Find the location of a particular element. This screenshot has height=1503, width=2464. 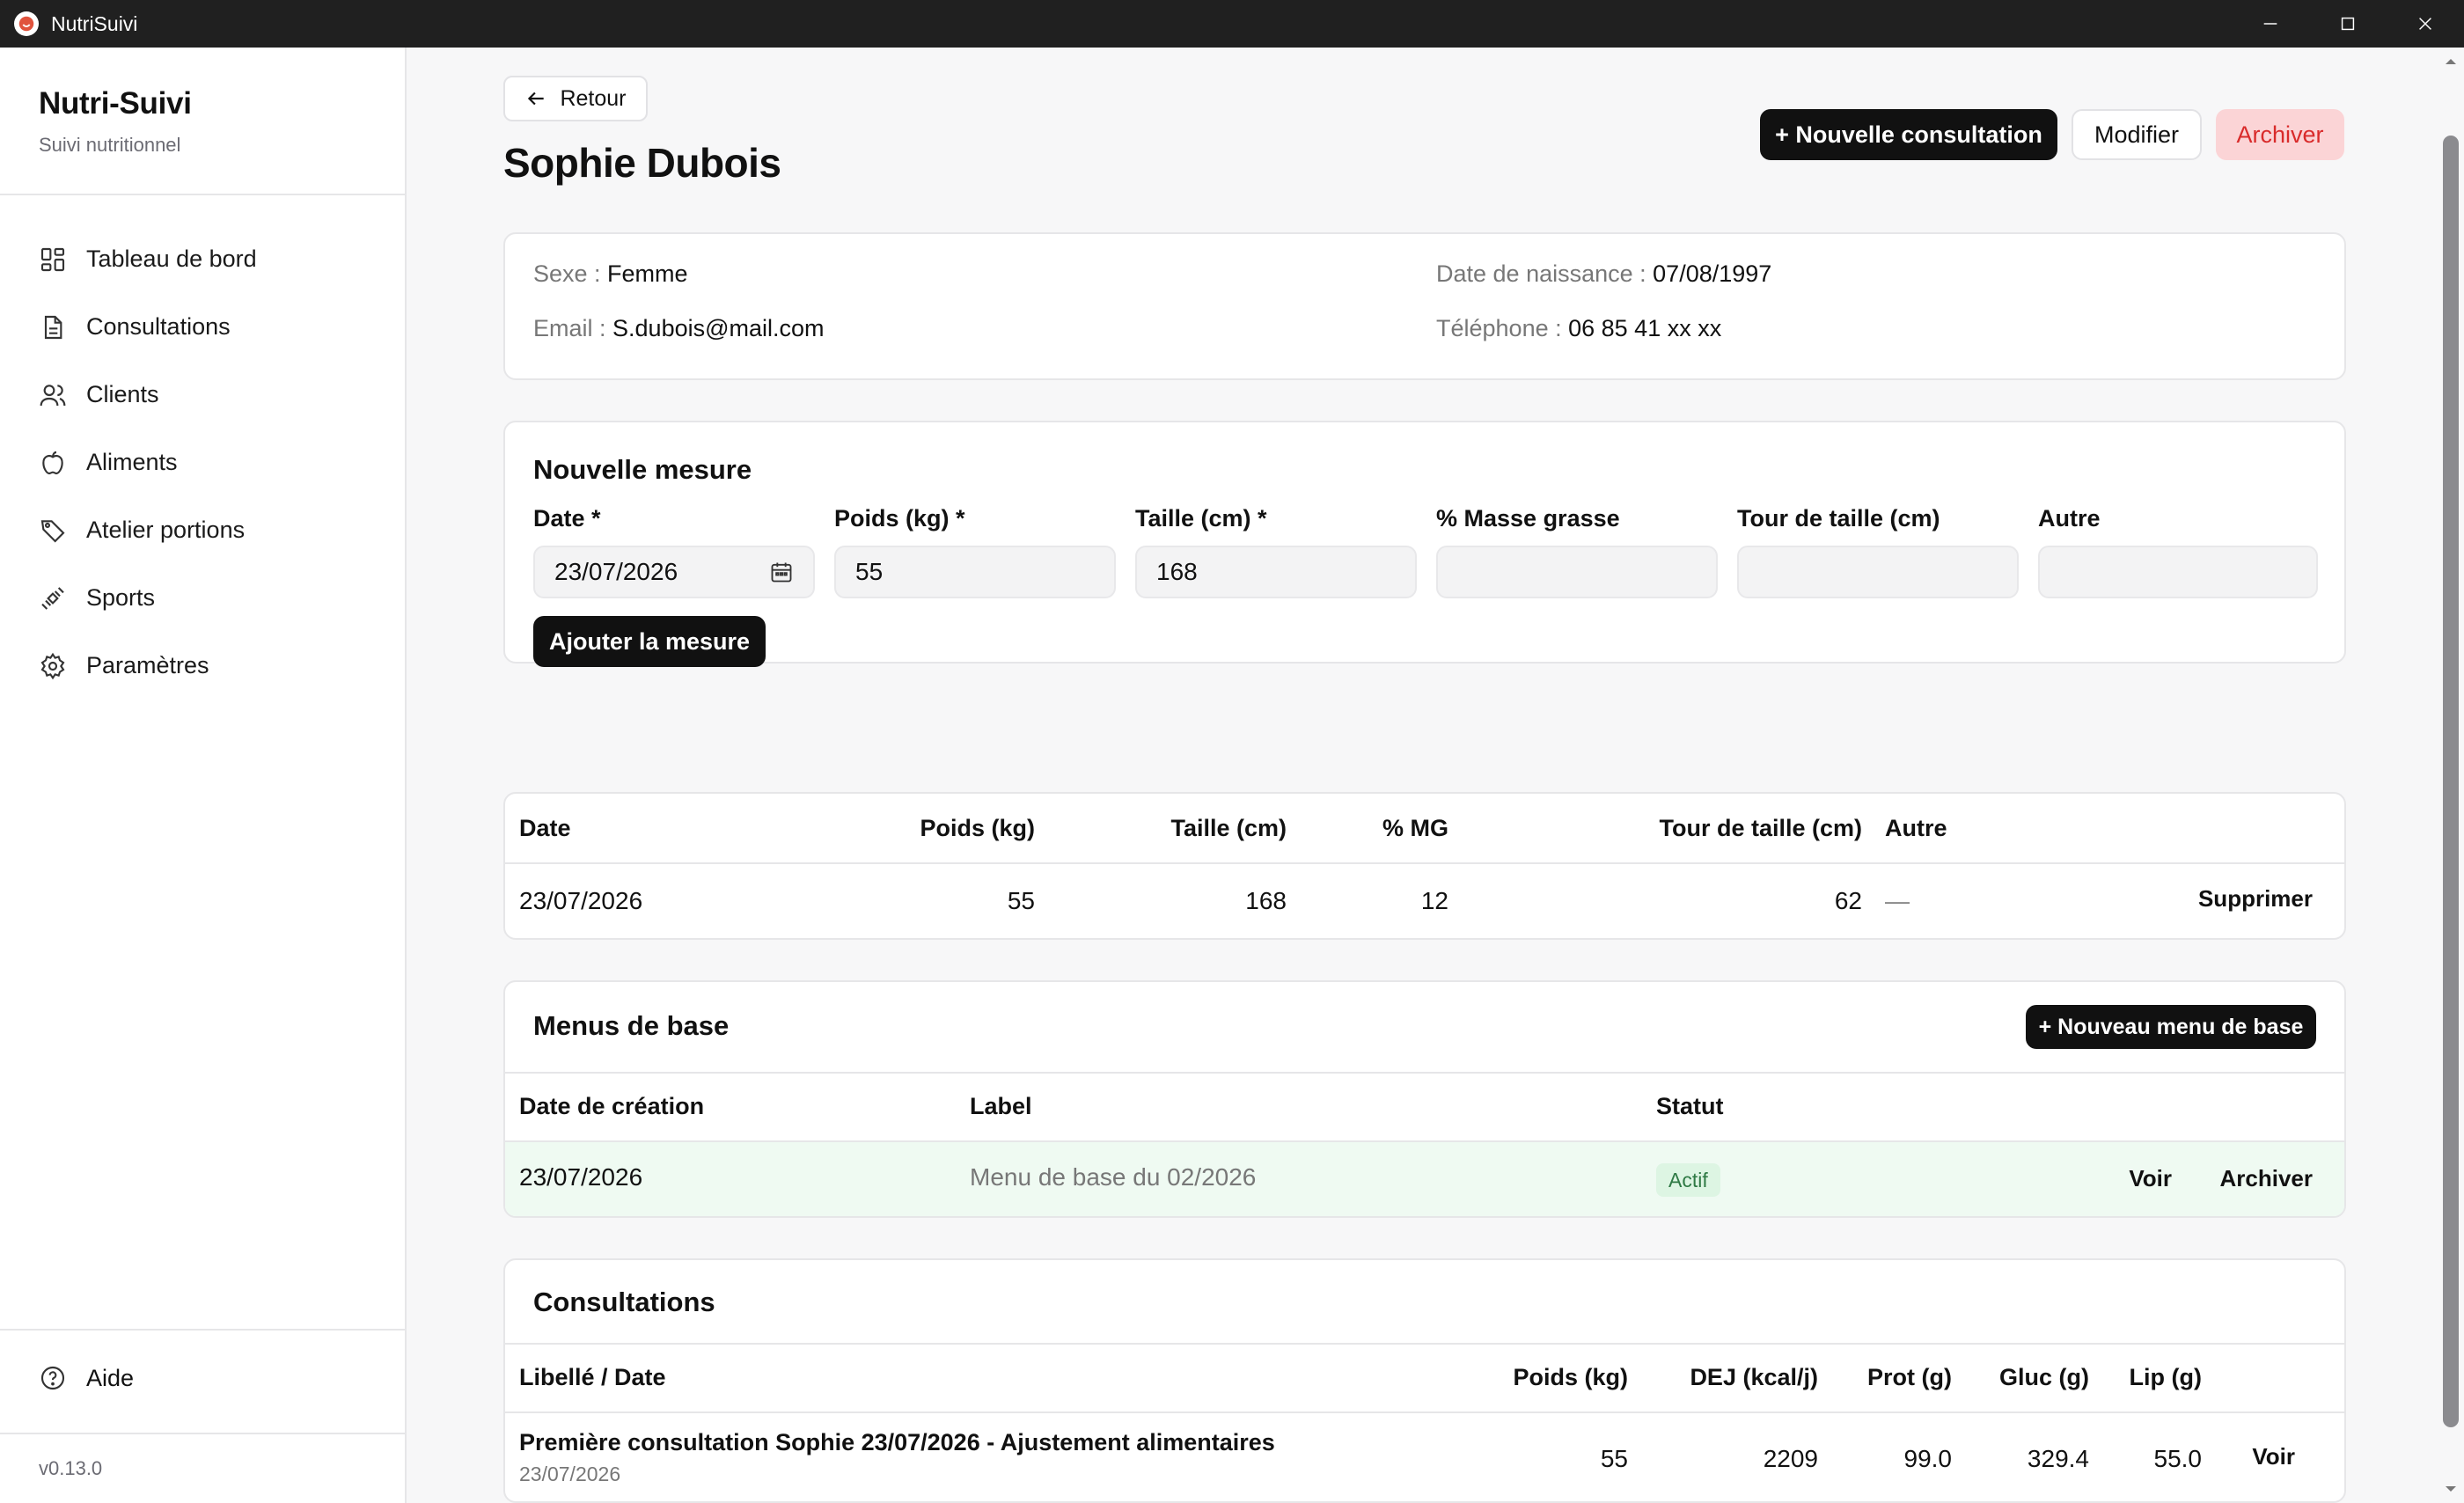

measure-fat: 12 is located at coordinates (1434, 901).